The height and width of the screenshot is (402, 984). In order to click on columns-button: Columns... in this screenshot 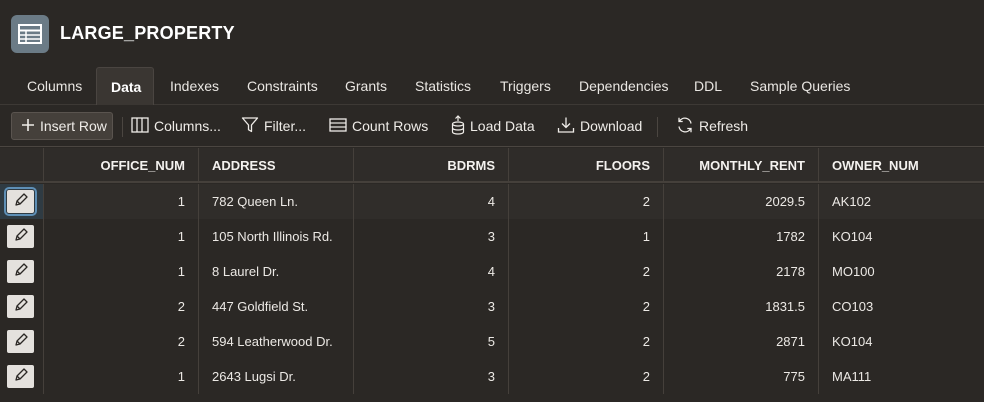, I will do `click(176, 126)`.